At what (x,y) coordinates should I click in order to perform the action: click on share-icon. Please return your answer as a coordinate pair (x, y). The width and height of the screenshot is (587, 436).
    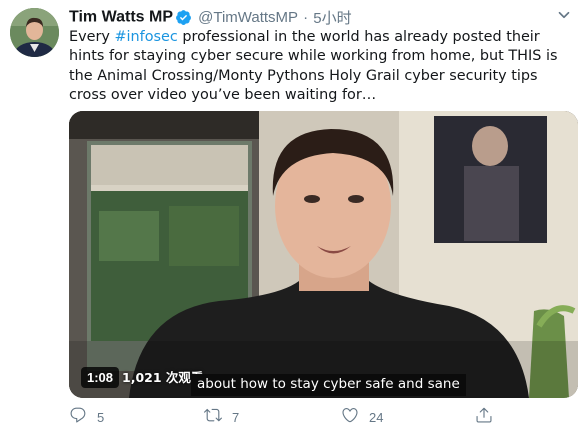
    Looking at the image, I should click on (484, 417).